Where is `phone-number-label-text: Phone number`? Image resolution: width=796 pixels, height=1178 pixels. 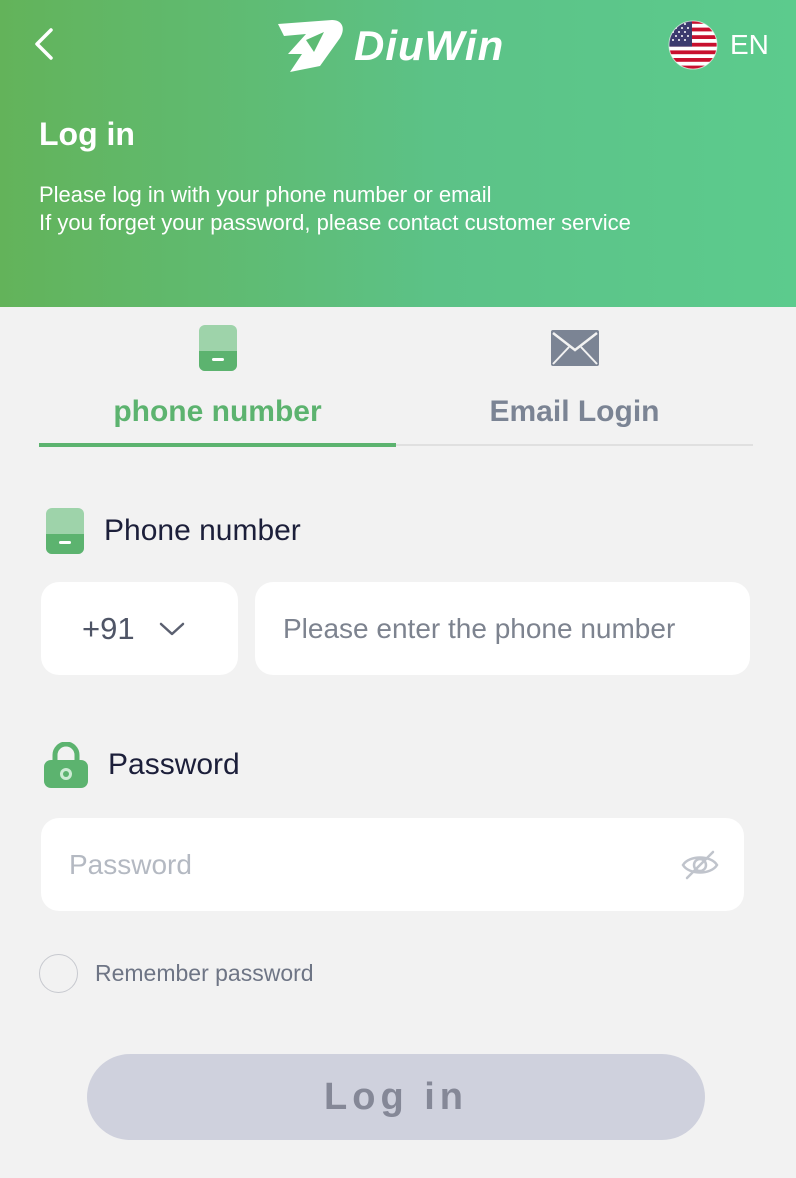 phone-number-label-text: Phone number is located at coordinates (202, 530).